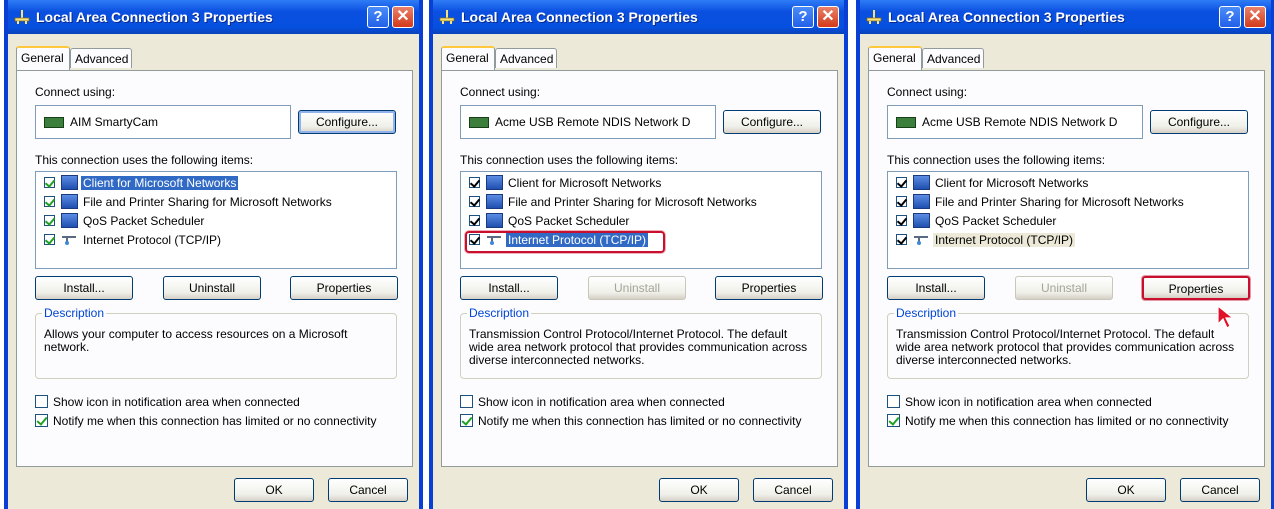 The height and width of the screenshot is (509, 1274). What do you see at coordinates (565, 242) in the screenshot?
I see `selection-highlight-box` at bounding box center [565, 242].